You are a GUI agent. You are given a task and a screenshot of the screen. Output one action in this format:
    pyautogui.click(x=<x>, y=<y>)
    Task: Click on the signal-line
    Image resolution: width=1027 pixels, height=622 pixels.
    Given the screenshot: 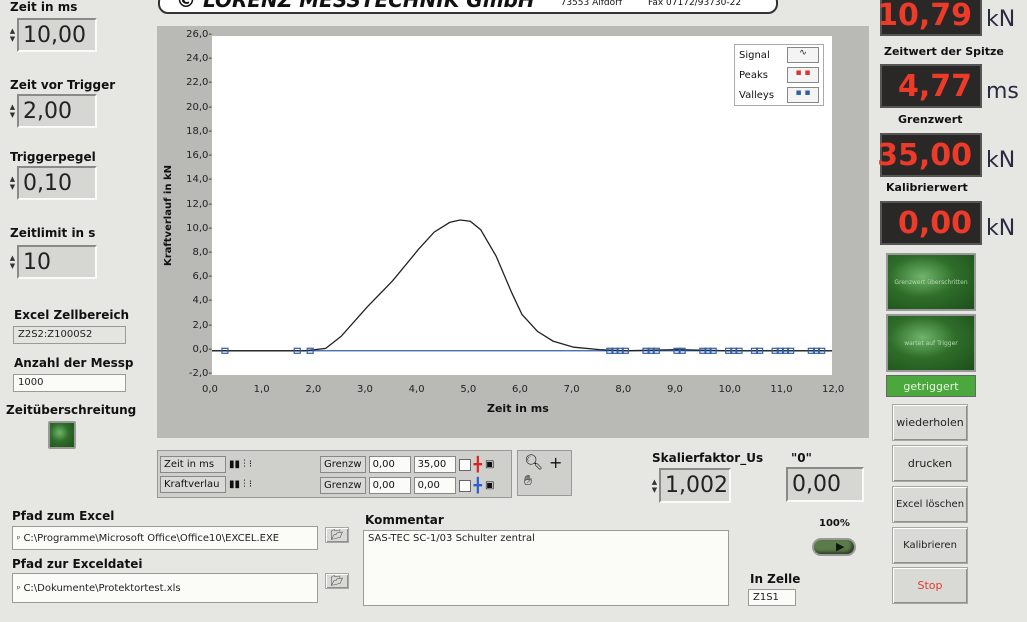 What is the action you would take?
    pyautogui.click(x=522, y=285)
    